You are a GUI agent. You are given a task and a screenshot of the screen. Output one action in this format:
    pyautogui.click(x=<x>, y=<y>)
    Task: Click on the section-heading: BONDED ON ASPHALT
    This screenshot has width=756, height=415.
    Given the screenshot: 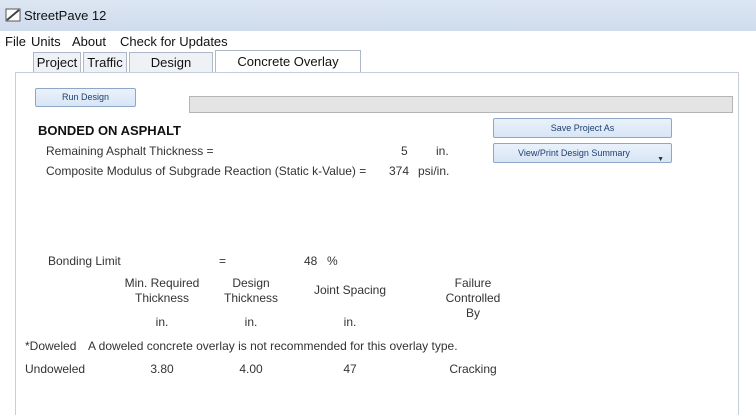 What is the action you would take?
    pyautogui.click(x=109, y=130)
    